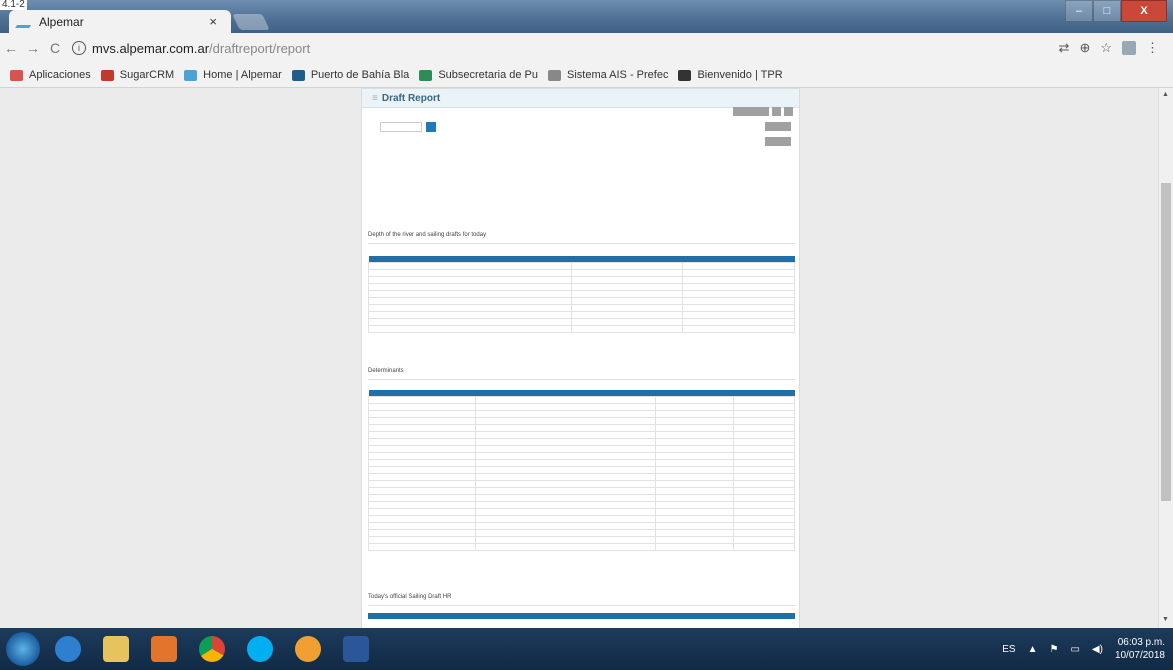 The image size is (1173, 670). Describe the element at coordinates (356, 649) in the screenshot. I see `taskbar-word` at that location.